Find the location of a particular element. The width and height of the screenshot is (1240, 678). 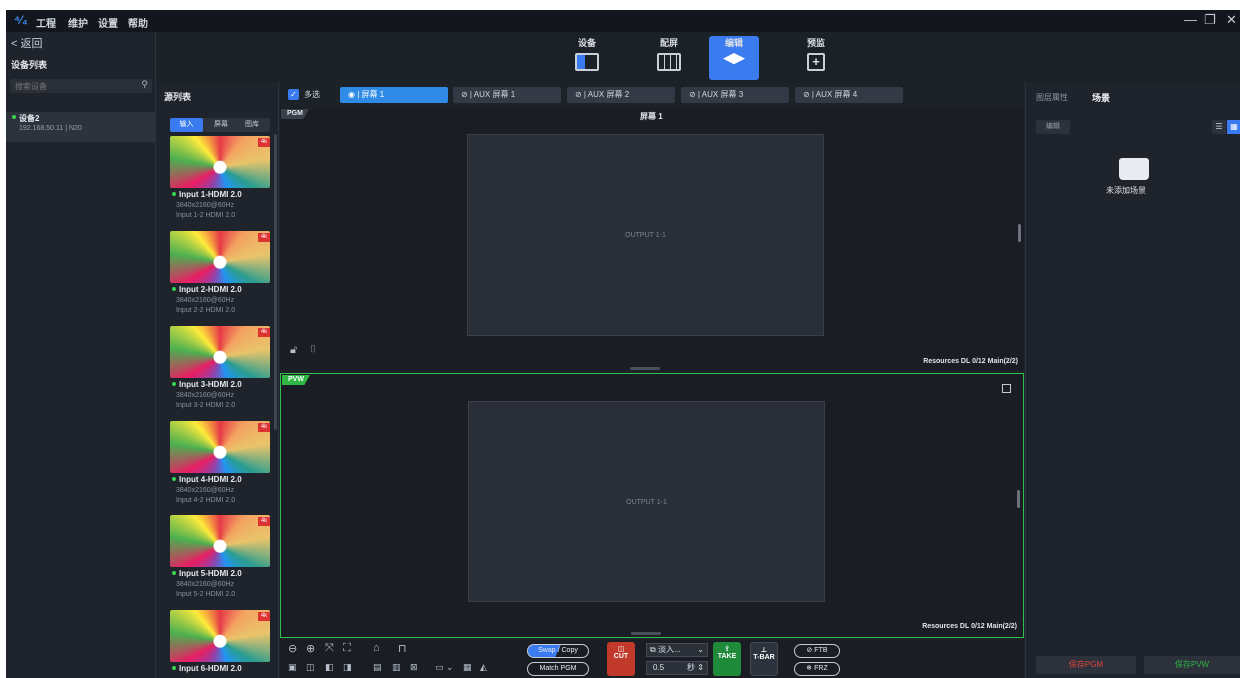

save-pvw-button: 保存PVW is located at coordinates (1192, 665).